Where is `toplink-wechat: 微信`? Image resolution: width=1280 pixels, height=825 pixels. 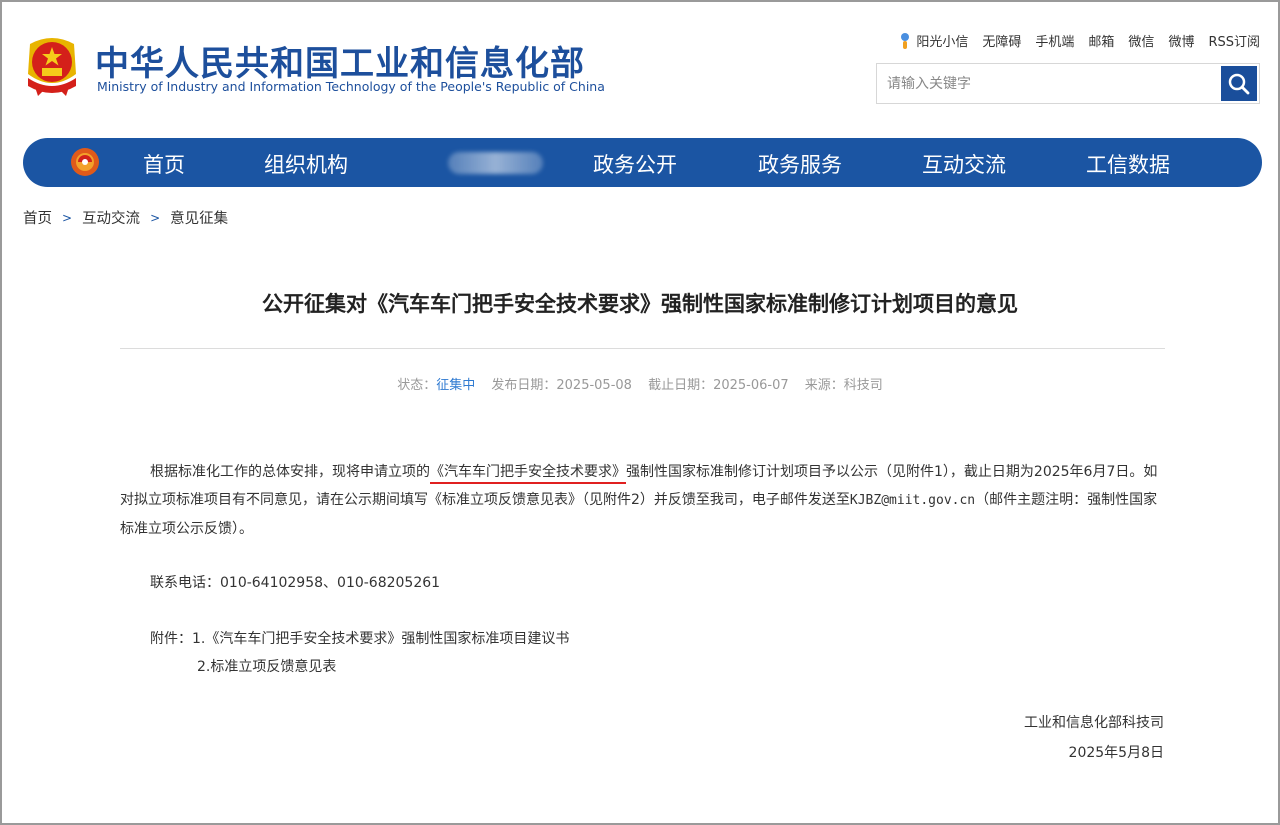 toplink-wechat: 微信 is located at coordinates (1141, 40).